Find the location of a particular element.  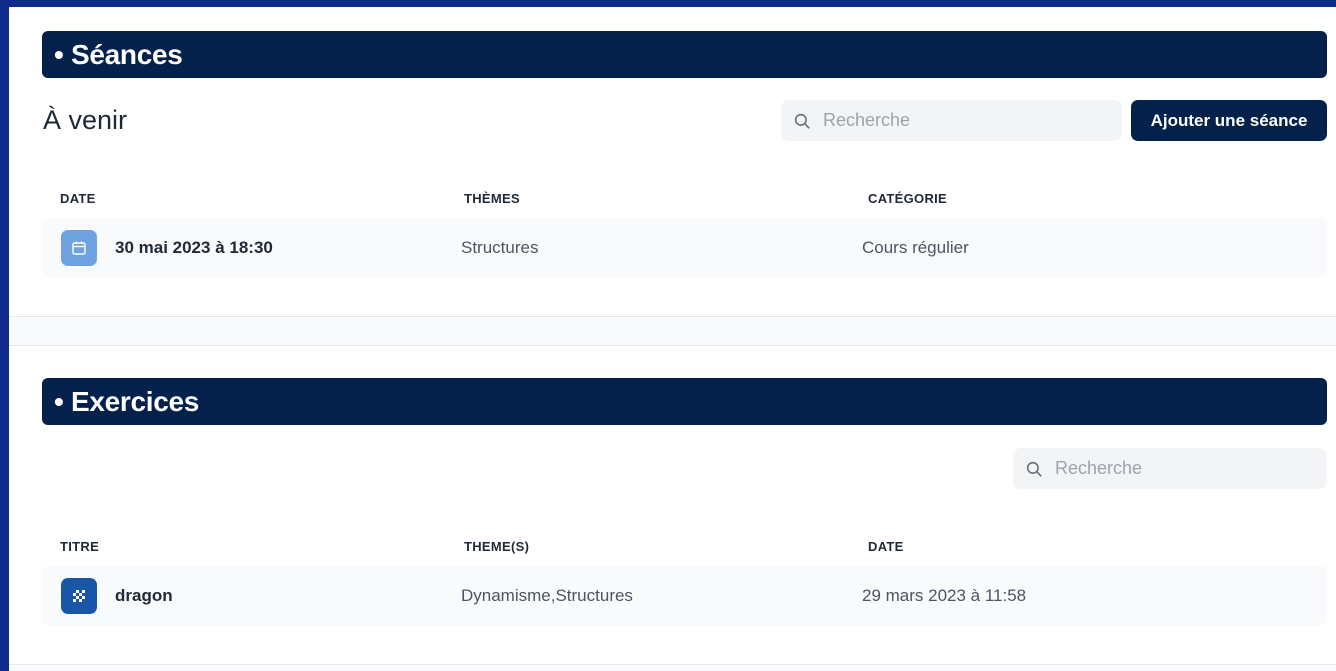

seances-section-header: • Séances is located at coordinates (684, 54).